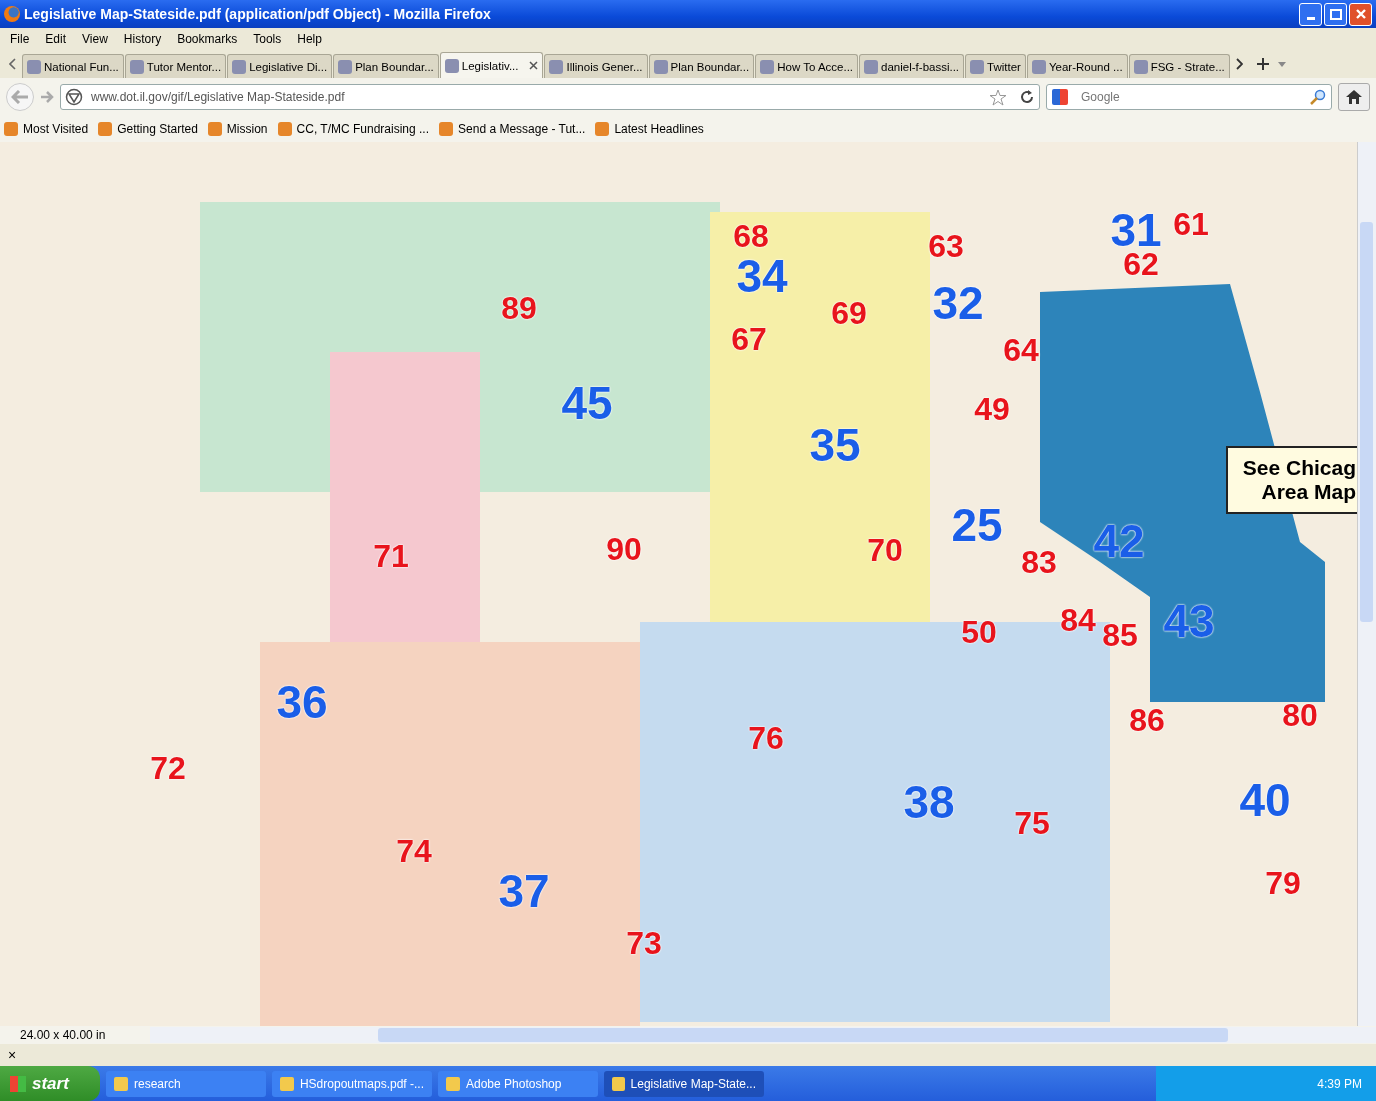  Describe the element at coordinates (12, 64) in the screenshot. I see `chevron-left-icon` at that location.